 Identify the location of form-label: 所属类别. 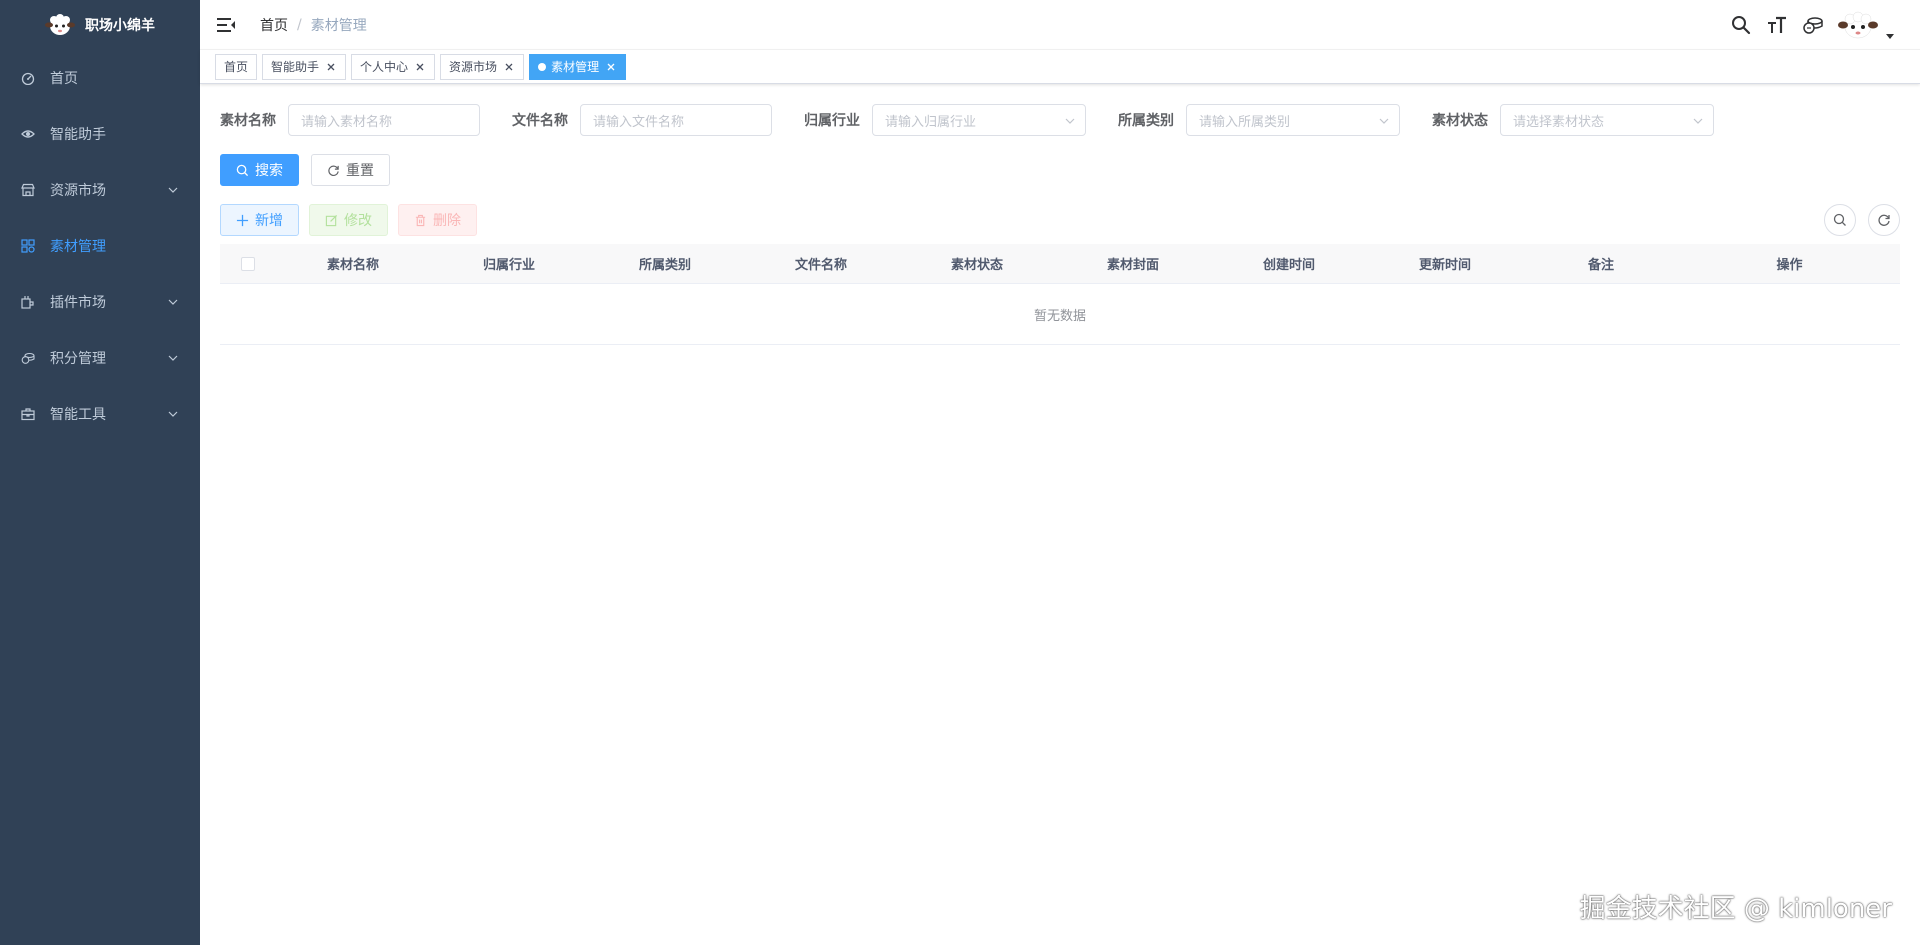
(1146, 121).